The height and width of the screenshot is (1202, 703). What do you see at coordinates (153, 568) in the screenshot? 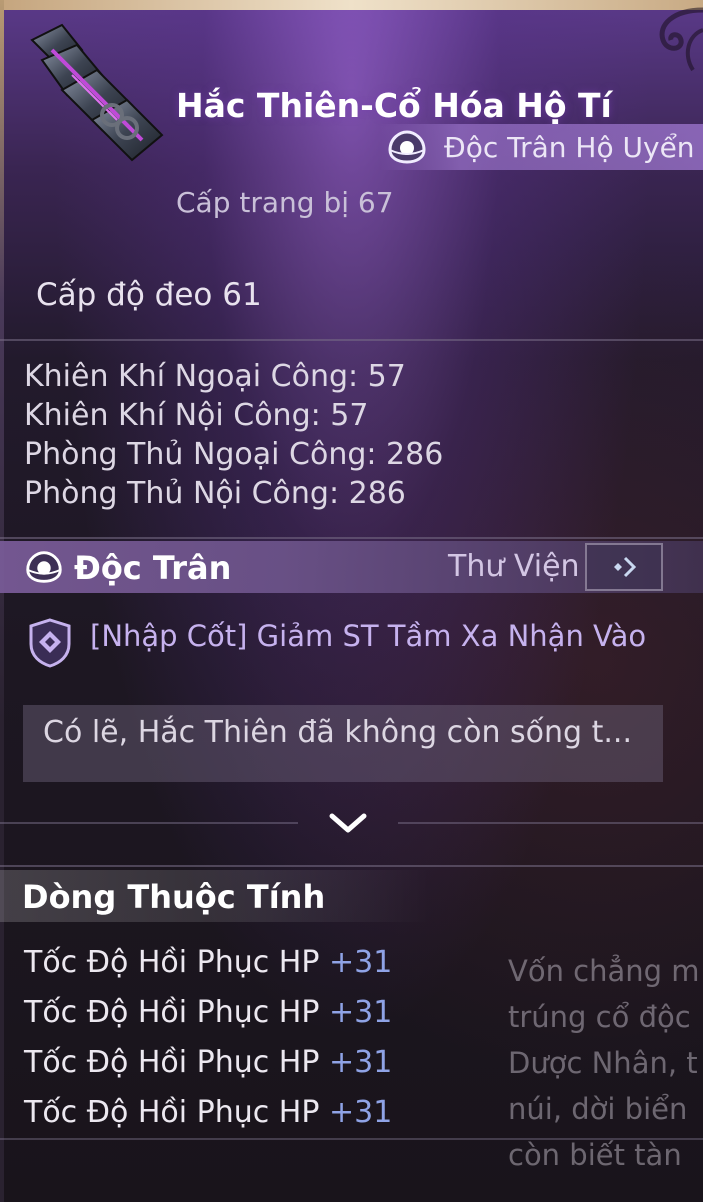
I see `section-title: Độc Trân` at bounding box center [153, 568].